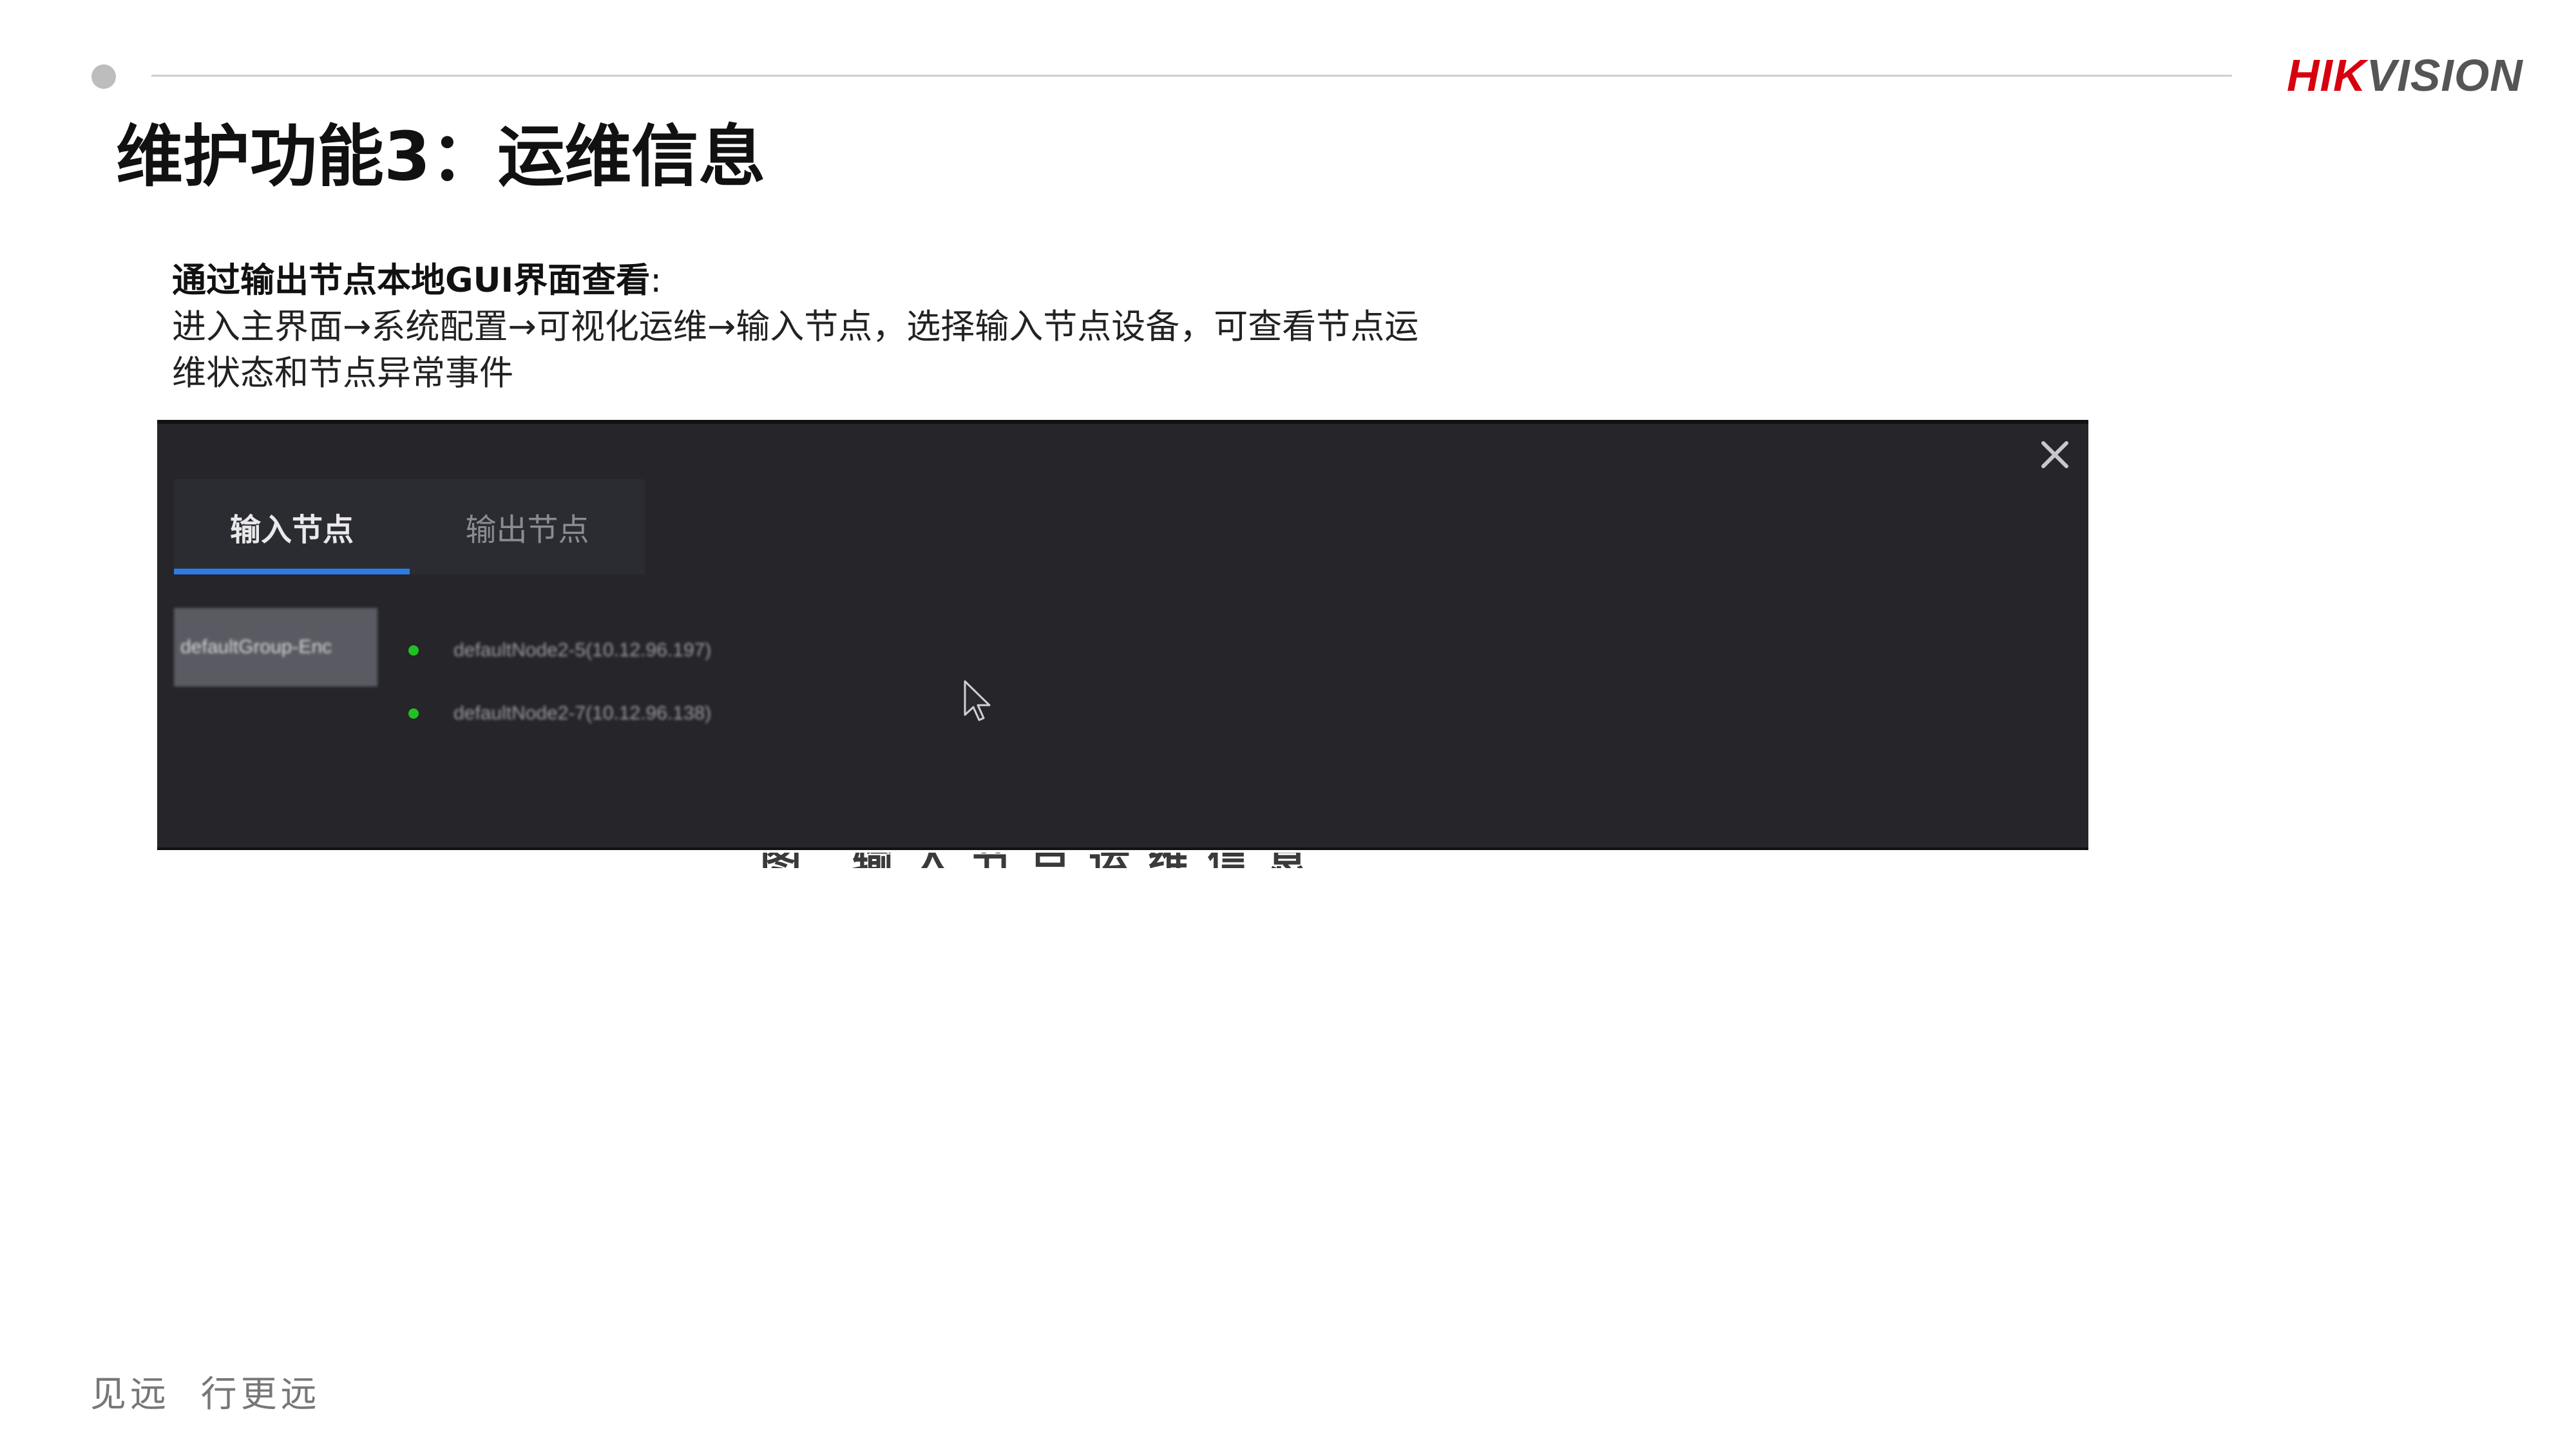  I want to click on node-list-item: defaultNode2-7(10.12.96.138), so click(559, 714).